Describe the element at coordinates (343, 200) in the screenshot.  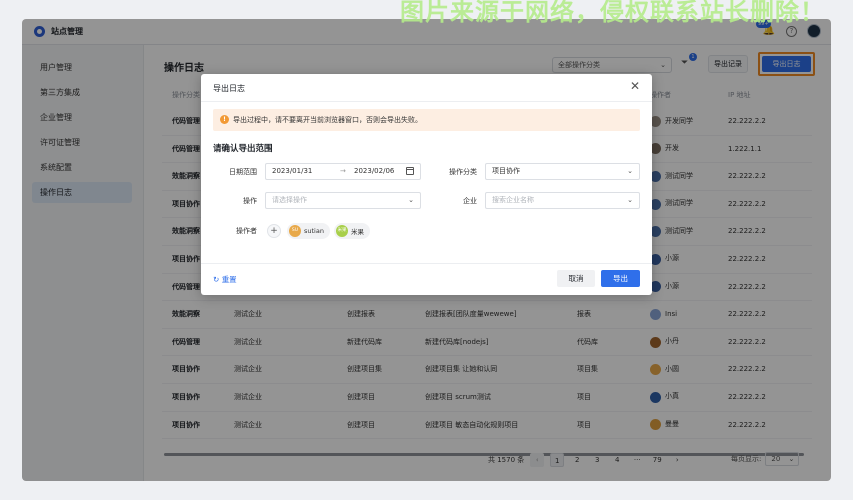
I see `operation-select: 请选择操作 ⌄` at that location.